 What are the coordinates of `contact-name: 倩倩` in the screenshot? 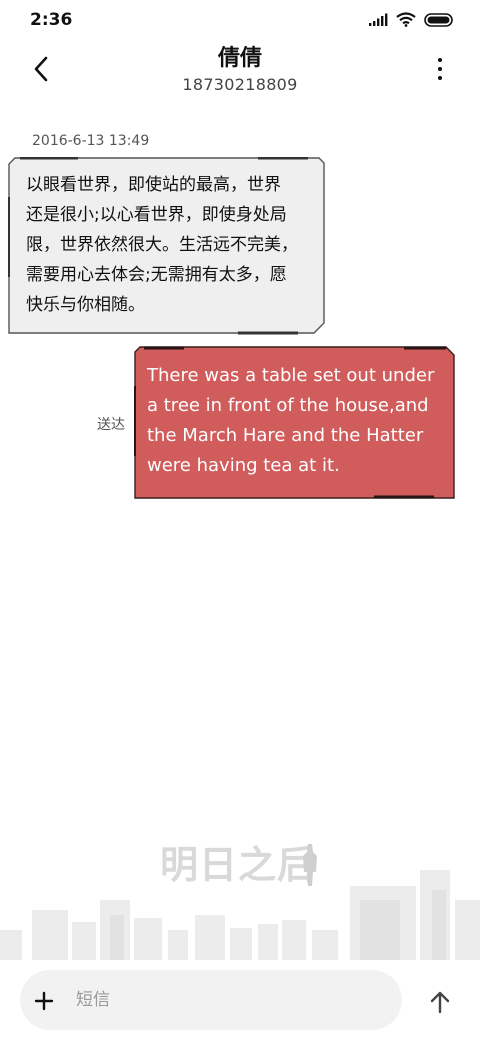 It's located at (239, 58).